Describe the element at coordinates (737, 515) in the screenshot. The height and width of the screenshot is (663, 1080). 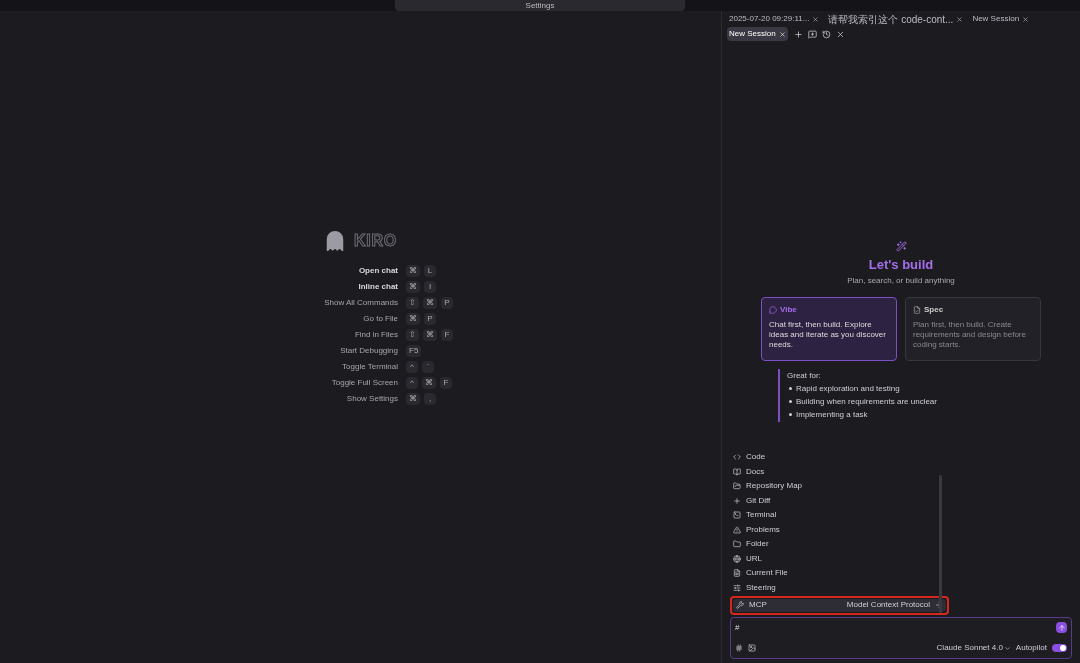
I see `terminal-icon` at that location.